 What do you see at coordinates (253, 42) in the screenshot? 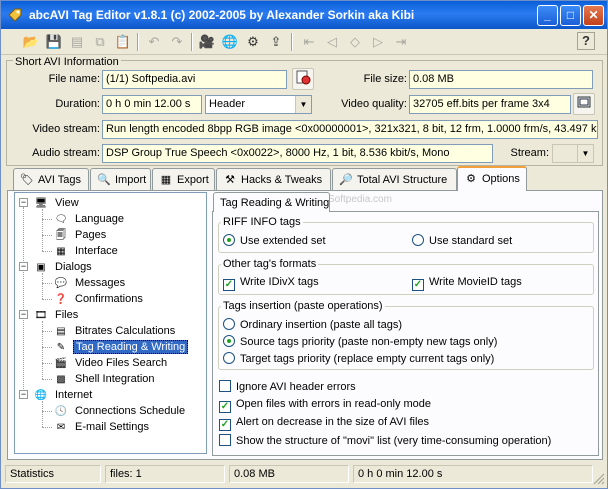
I see `settings-gear-icon: ⚙` at bounding box center [253, 42].